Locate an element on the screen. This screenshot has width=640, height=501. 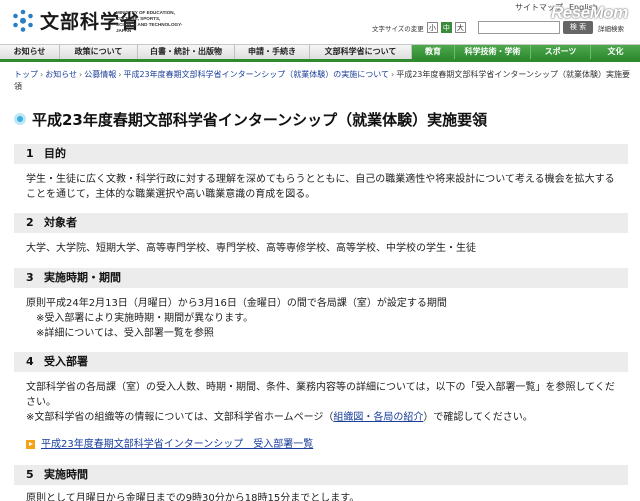
title-bullet-icon is located at coordinates (20, 119).